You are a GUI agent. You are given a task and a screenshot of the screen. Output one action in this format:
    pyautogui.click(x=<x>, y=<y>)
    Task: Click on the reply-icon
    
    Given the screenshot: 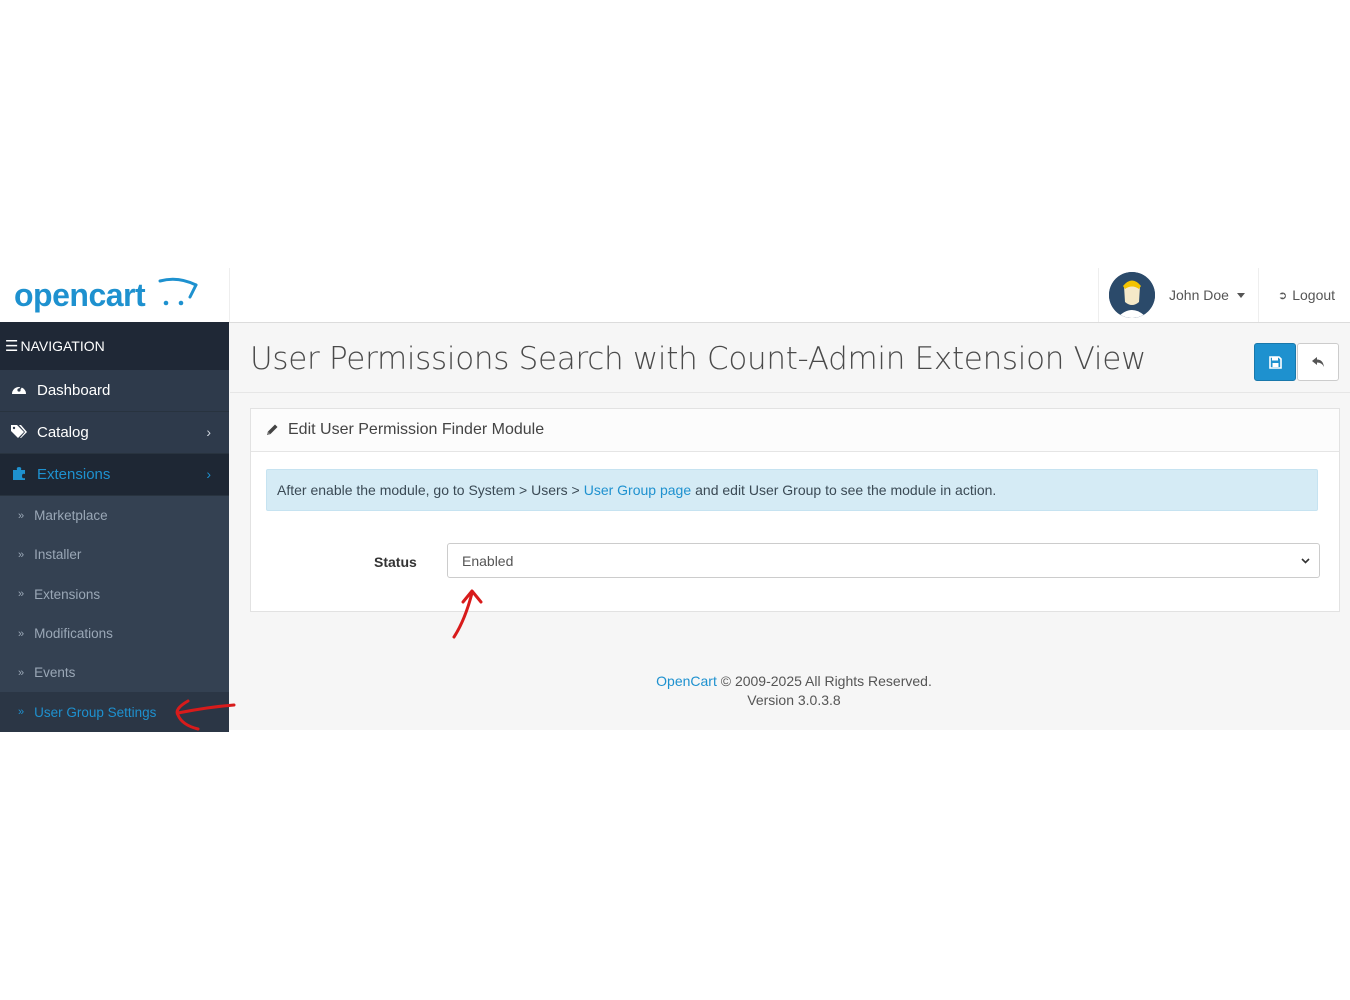 What is the action you would take?
    pyautogui.click(x=1318, y=362)
    